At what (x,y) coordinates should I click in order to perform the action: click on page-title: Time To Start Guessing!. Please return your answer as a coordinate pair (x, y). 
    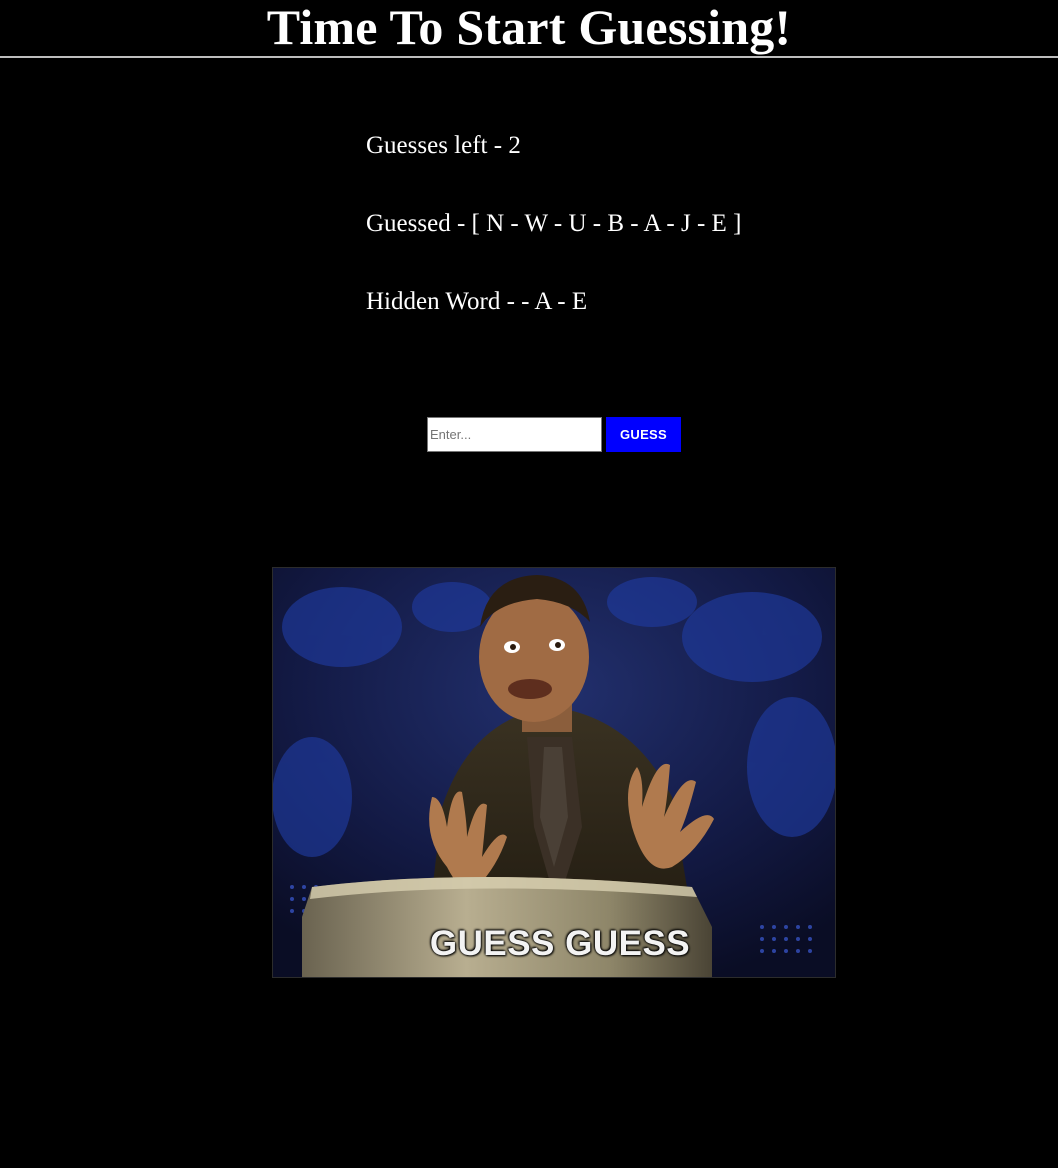
    Looking at the image, I should click on (529, 27).